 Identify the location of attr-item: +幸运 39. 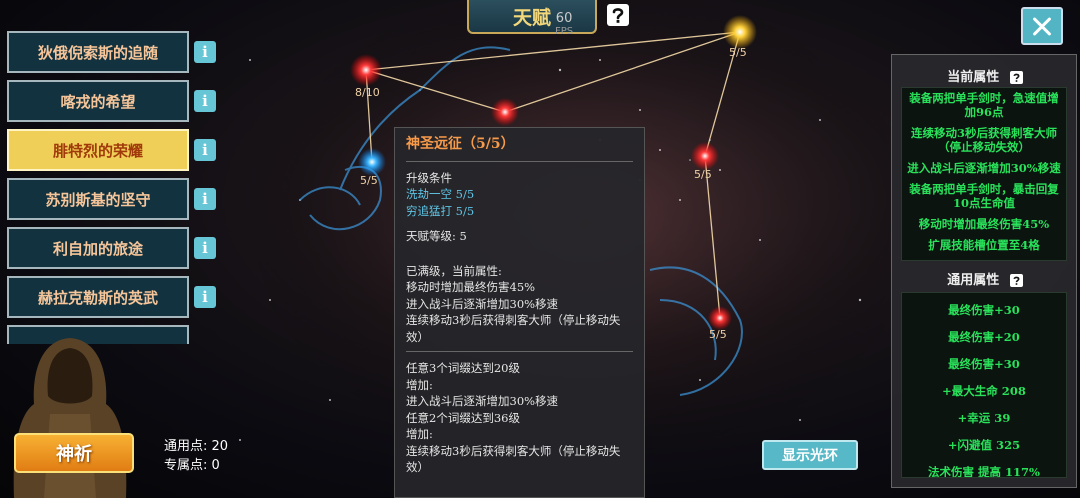
(984, 418).